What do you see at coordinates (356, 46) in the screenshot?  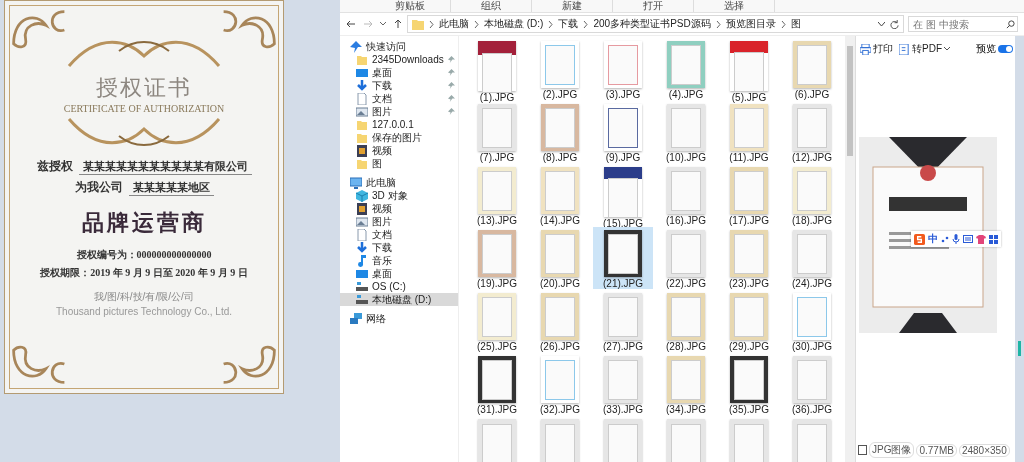 I see `pin-icon` at bounding box center [356, 46].